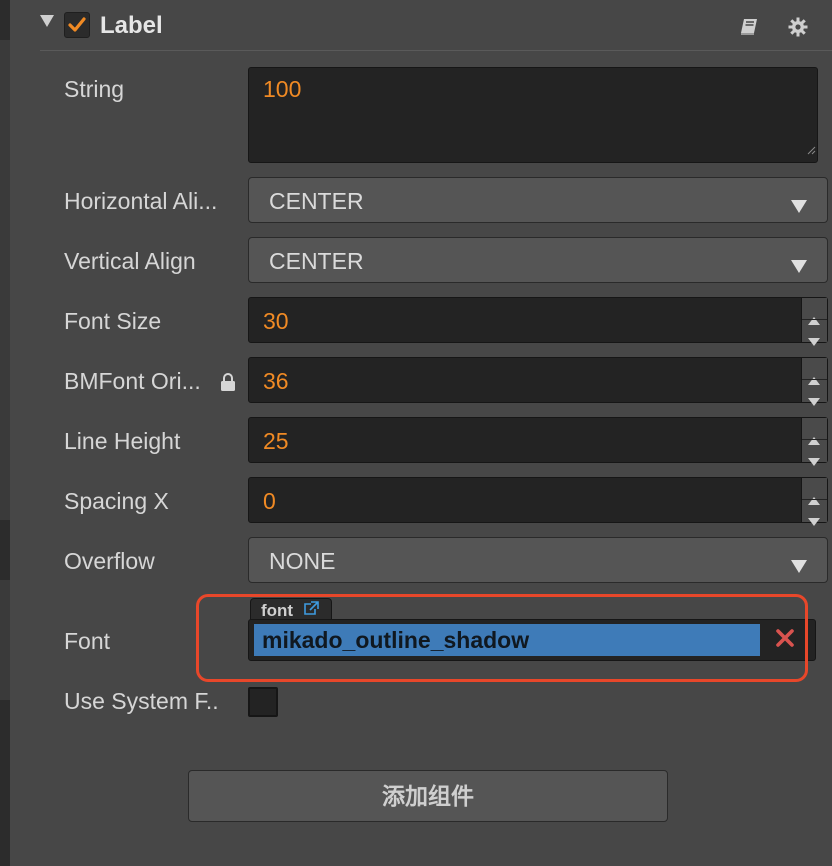 This screenshot has width=832, height=866. I want to click on bmfont-original-size-stepper, so click(814, 382).